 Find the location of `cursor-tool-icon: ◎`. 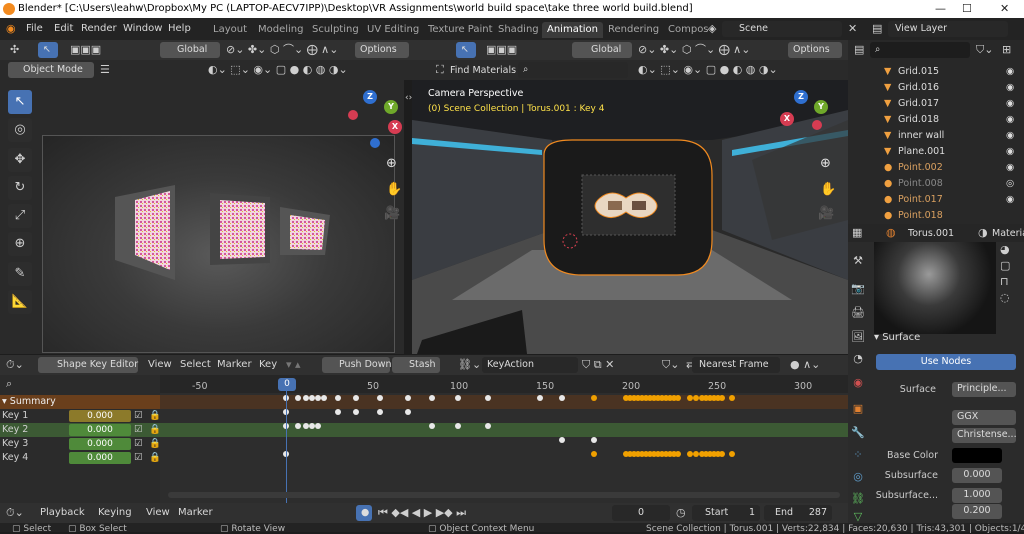

cursor-tool-icon: ◎ is located at coordinates (20, 130).